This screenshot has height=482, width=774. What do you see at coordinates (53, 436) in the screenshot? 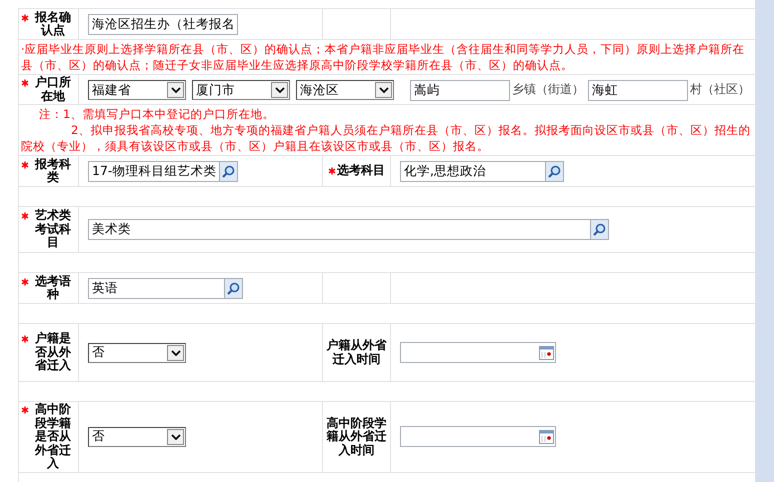
I see `field-label: 高中阶段学籍是否从外省迁入` at bounding box center [53, 436].